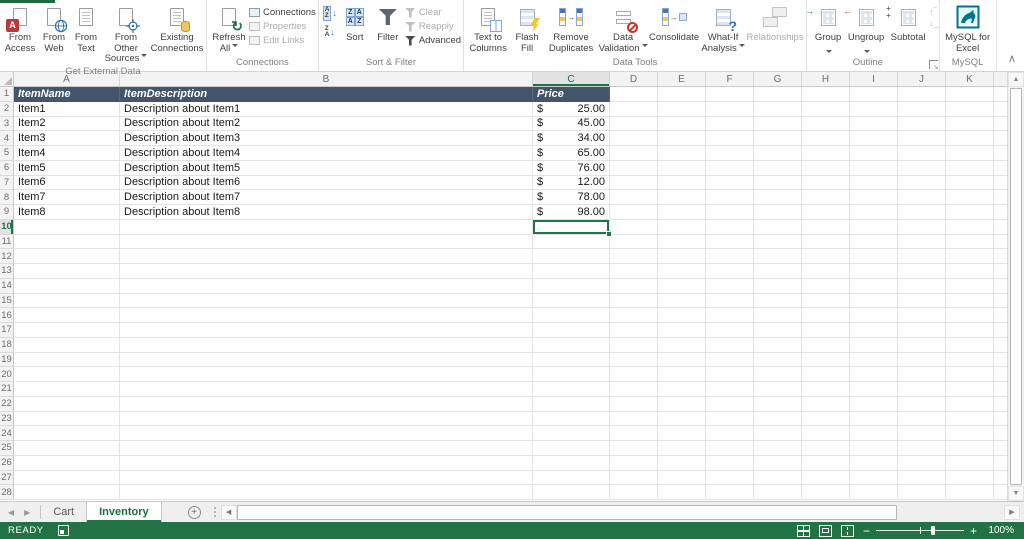 This screenshot has height=539, width=1024. Describe the element at coordinates (778, 433) in the screenshot. I see `cell-G24` at that location.